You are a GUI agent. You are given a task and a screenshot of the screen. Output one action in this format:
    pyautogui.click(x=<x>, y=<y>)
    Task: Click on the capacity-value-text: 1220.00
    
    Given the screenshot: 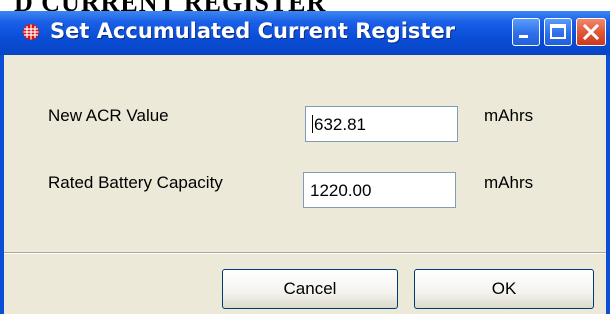 What is the action you would take?
    pyautogui.click(x=341, y=190)
    